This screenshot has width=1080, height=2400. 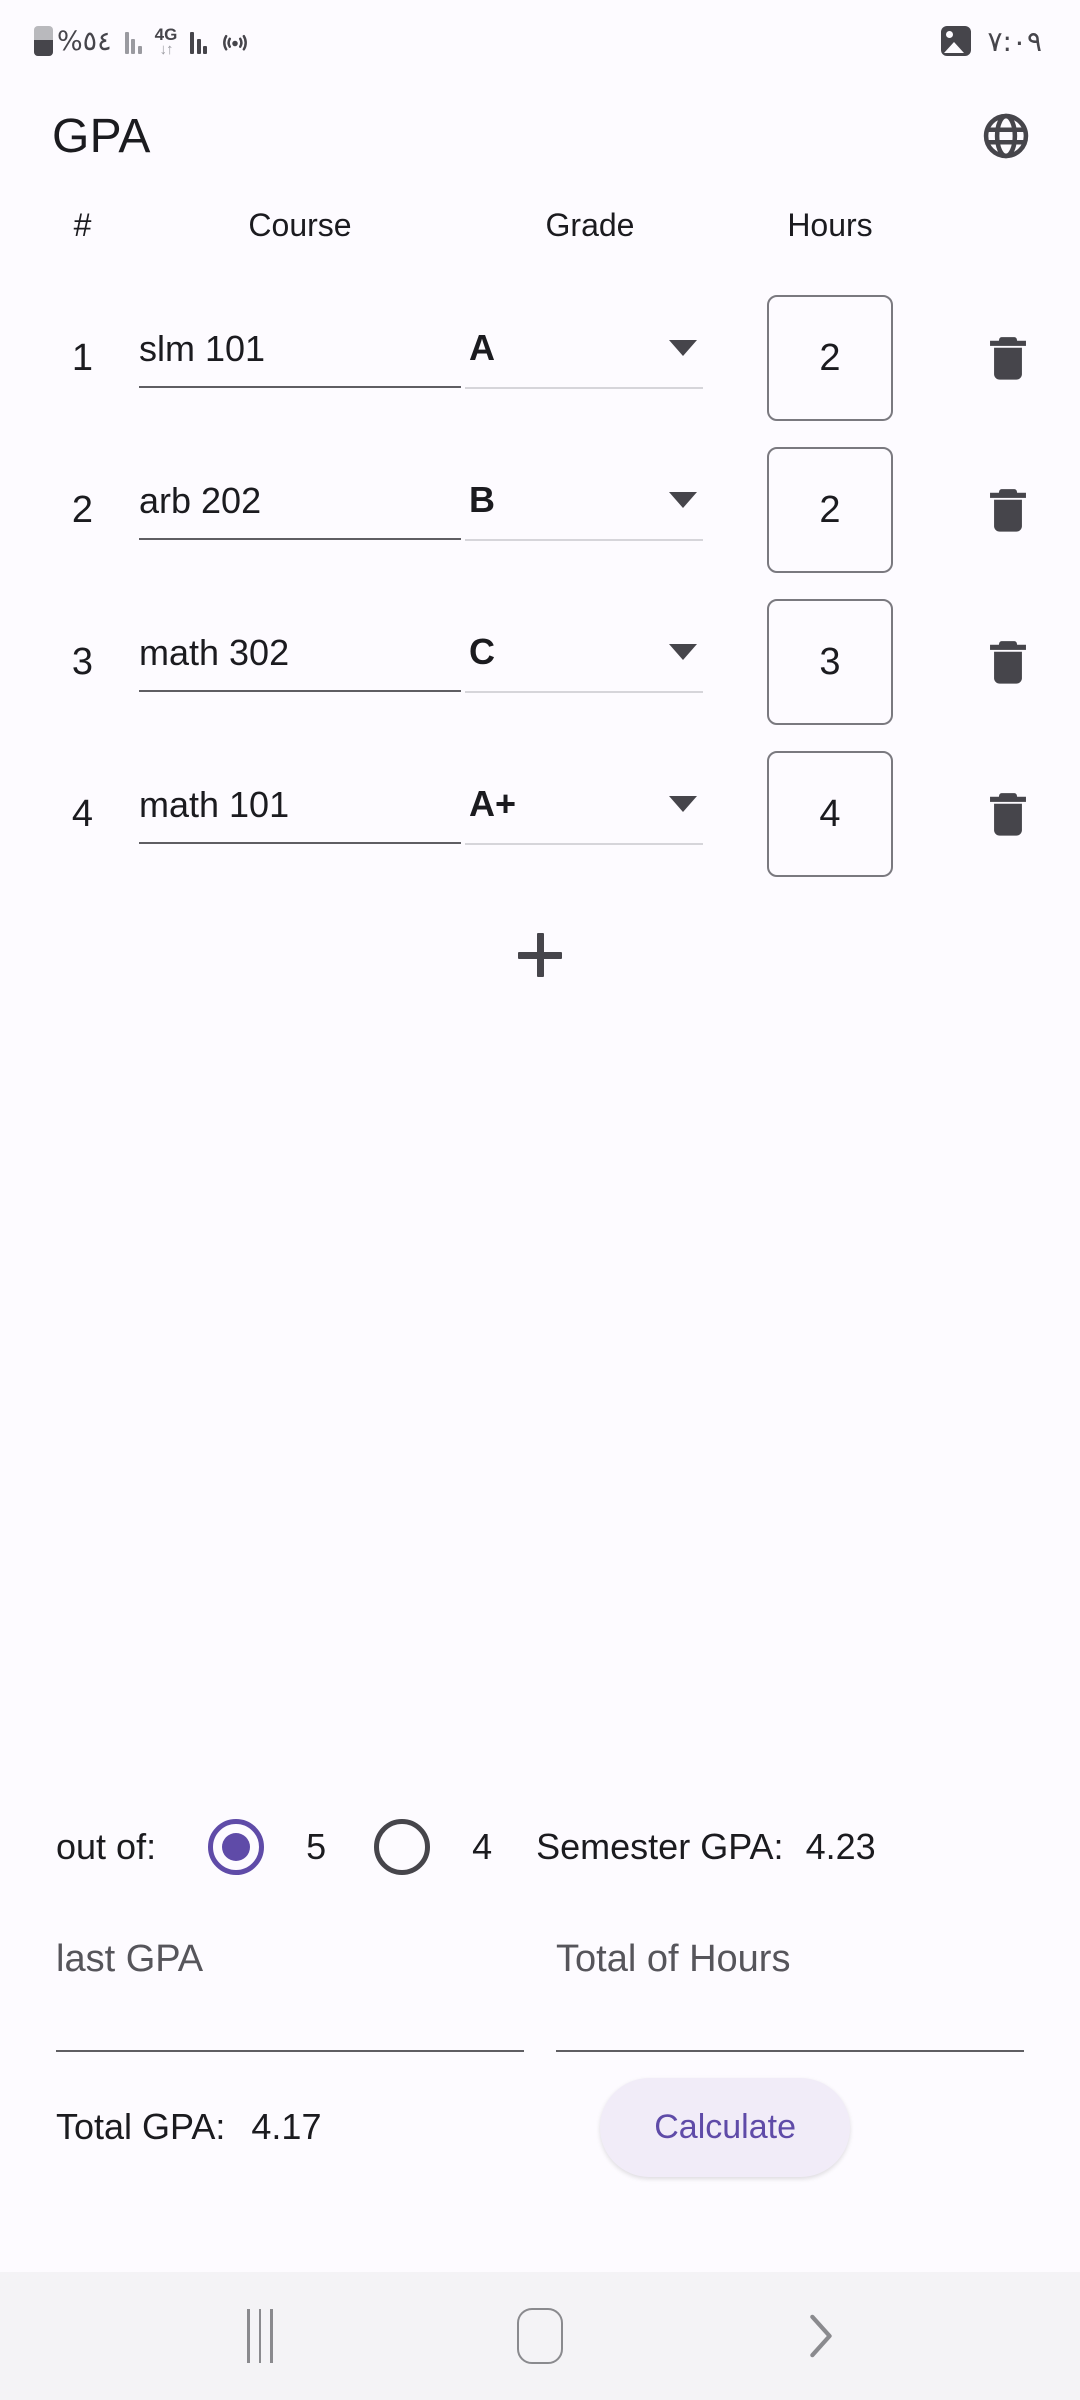 I want to click on row-index: 1, so click(x=82, y=357).